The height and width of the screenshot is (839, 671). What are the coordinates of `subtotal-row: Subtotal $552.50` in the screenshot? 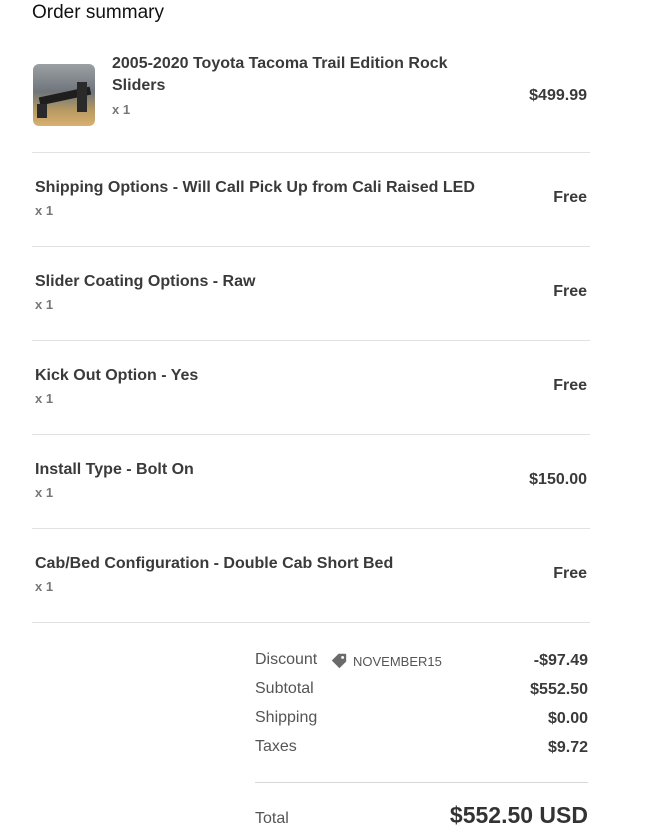 It's located at (421, 691).